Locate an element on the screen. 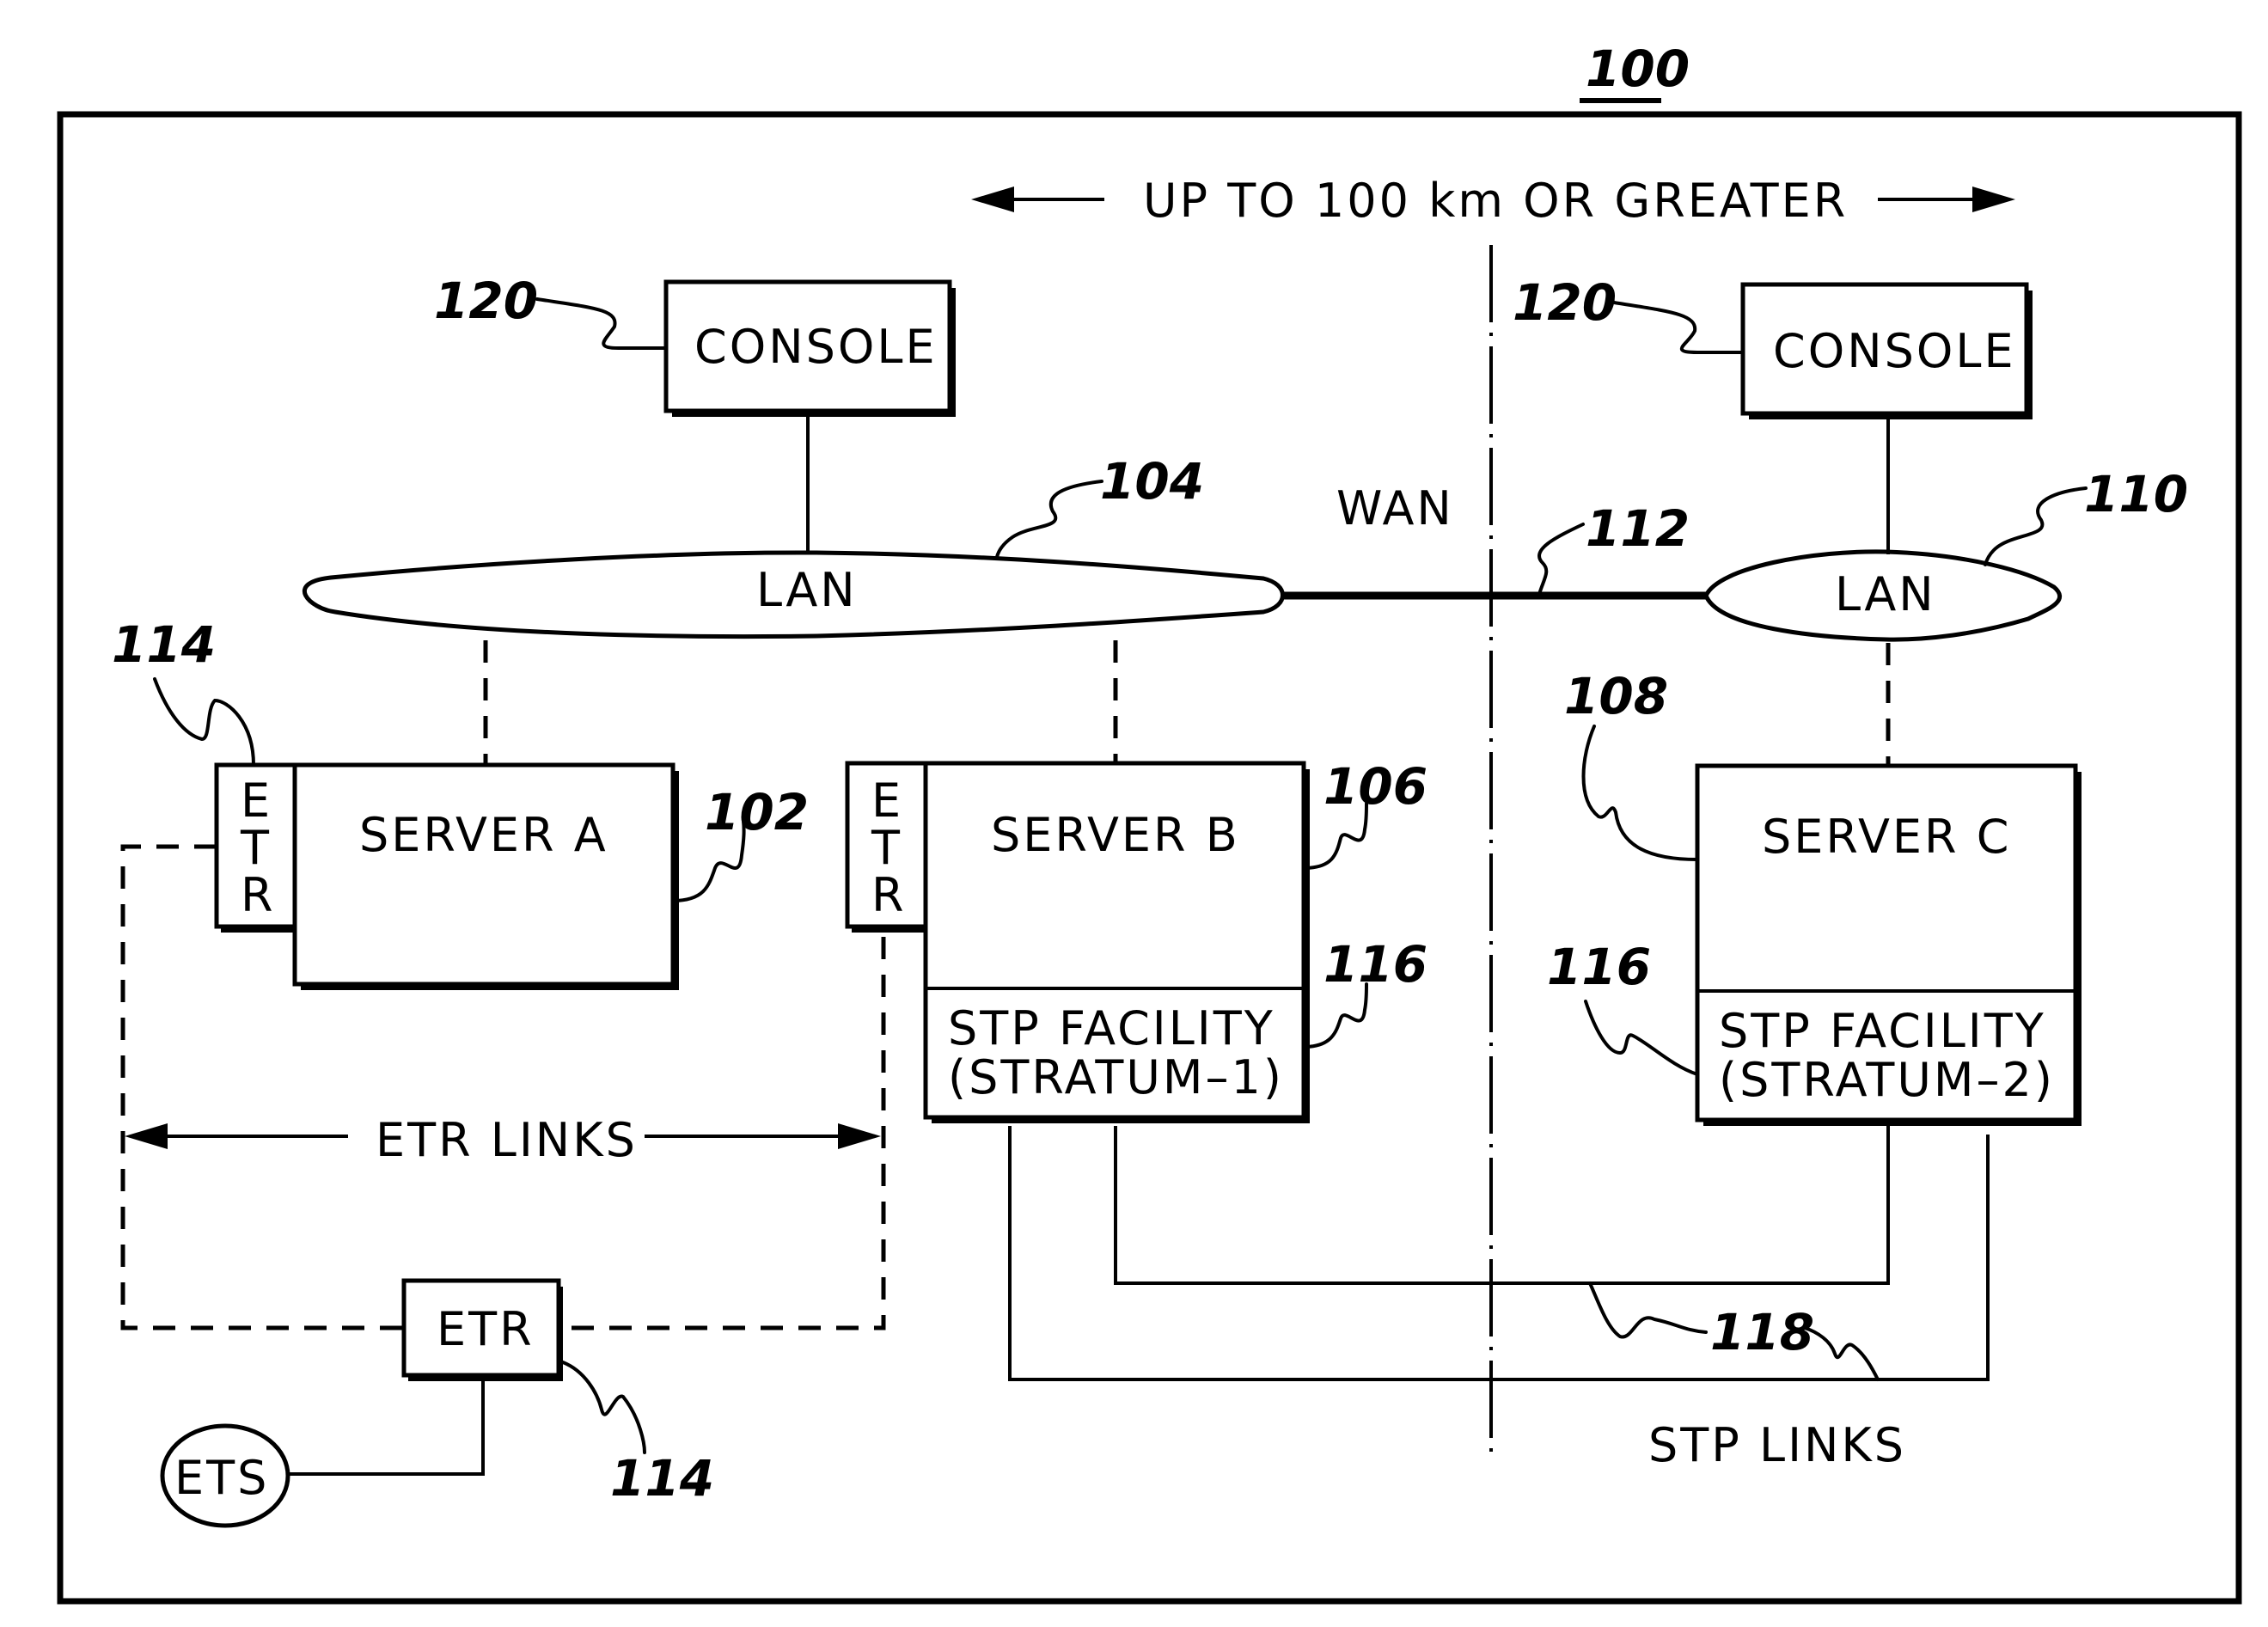  ets-label: ETS is located at coordinates (221, 1478).